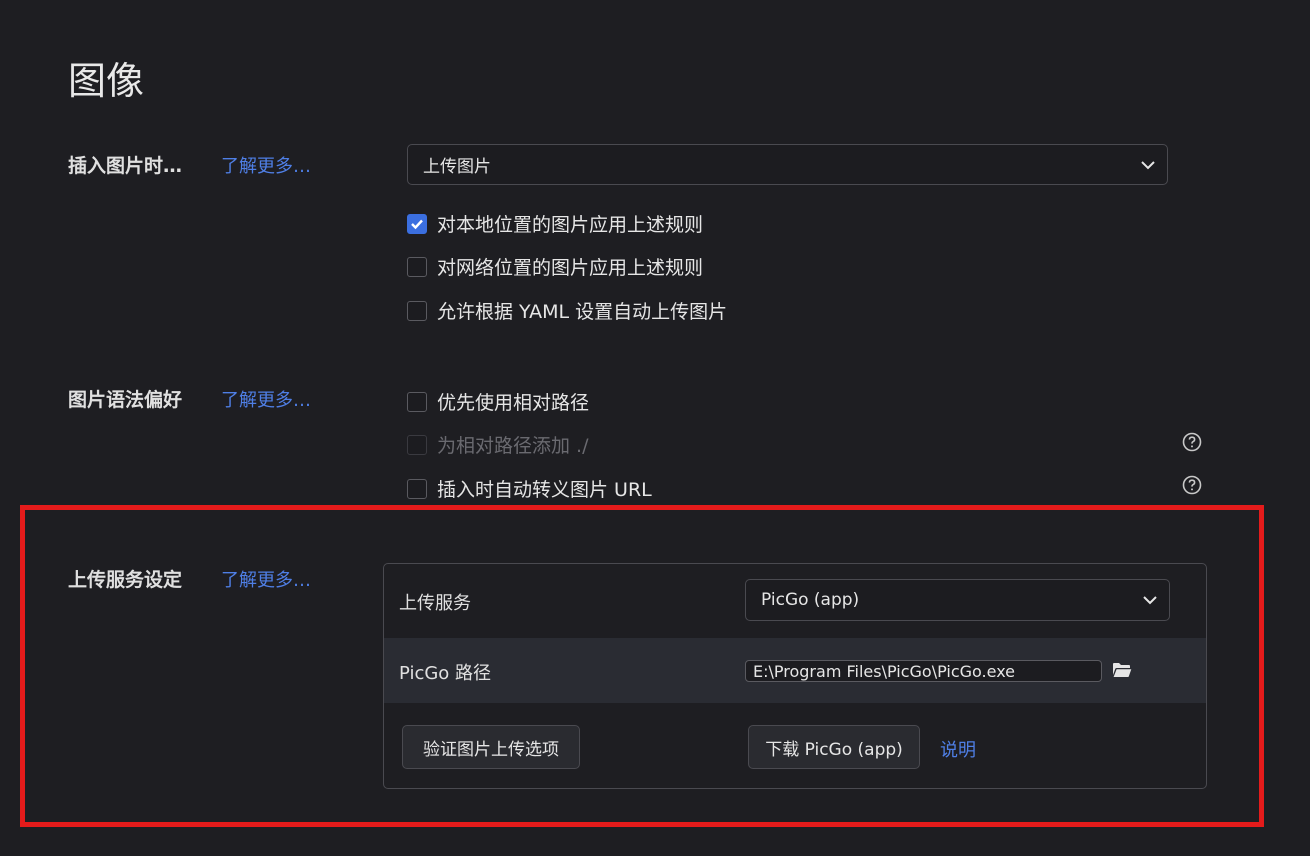 The image size is (1310, 856). What do you see at coordinates (570, 268) in the screenshot?
I see `apply-network-images-label: 对网络位置的图片应用上述规则` at bounding box center [570, 268].